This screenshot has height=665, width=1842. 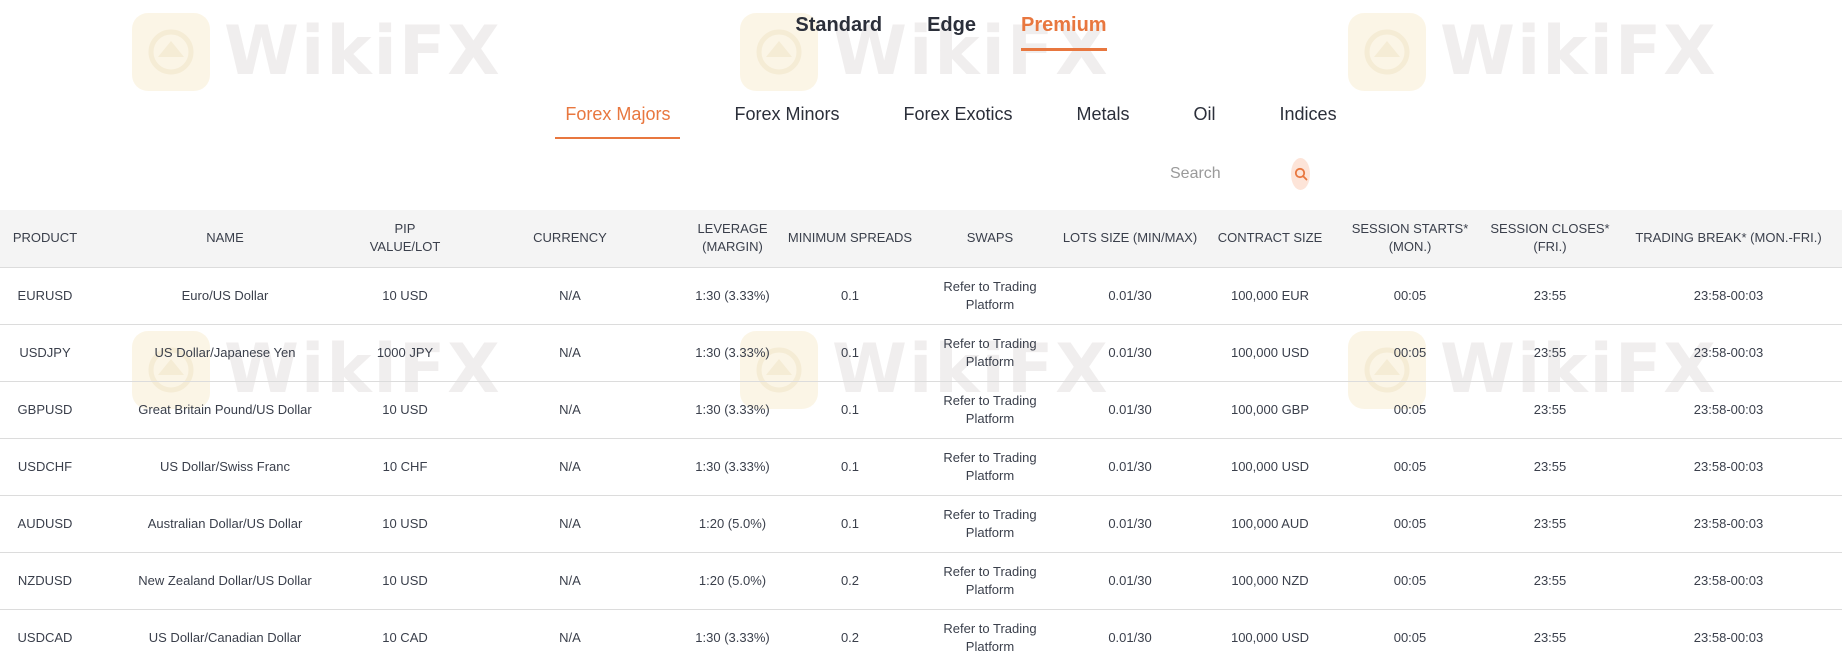 What do you see at coordinates (45, 637) in the screenshot?
I see `cell-product: USDCAD` at bounding box center [45, 637].